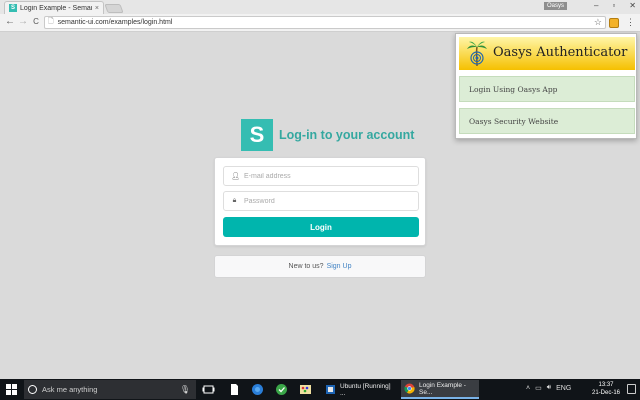  Describe the element at coordinates (234, 200) in the screenshot. I see `lock-icon: 🔒︎` at that location.